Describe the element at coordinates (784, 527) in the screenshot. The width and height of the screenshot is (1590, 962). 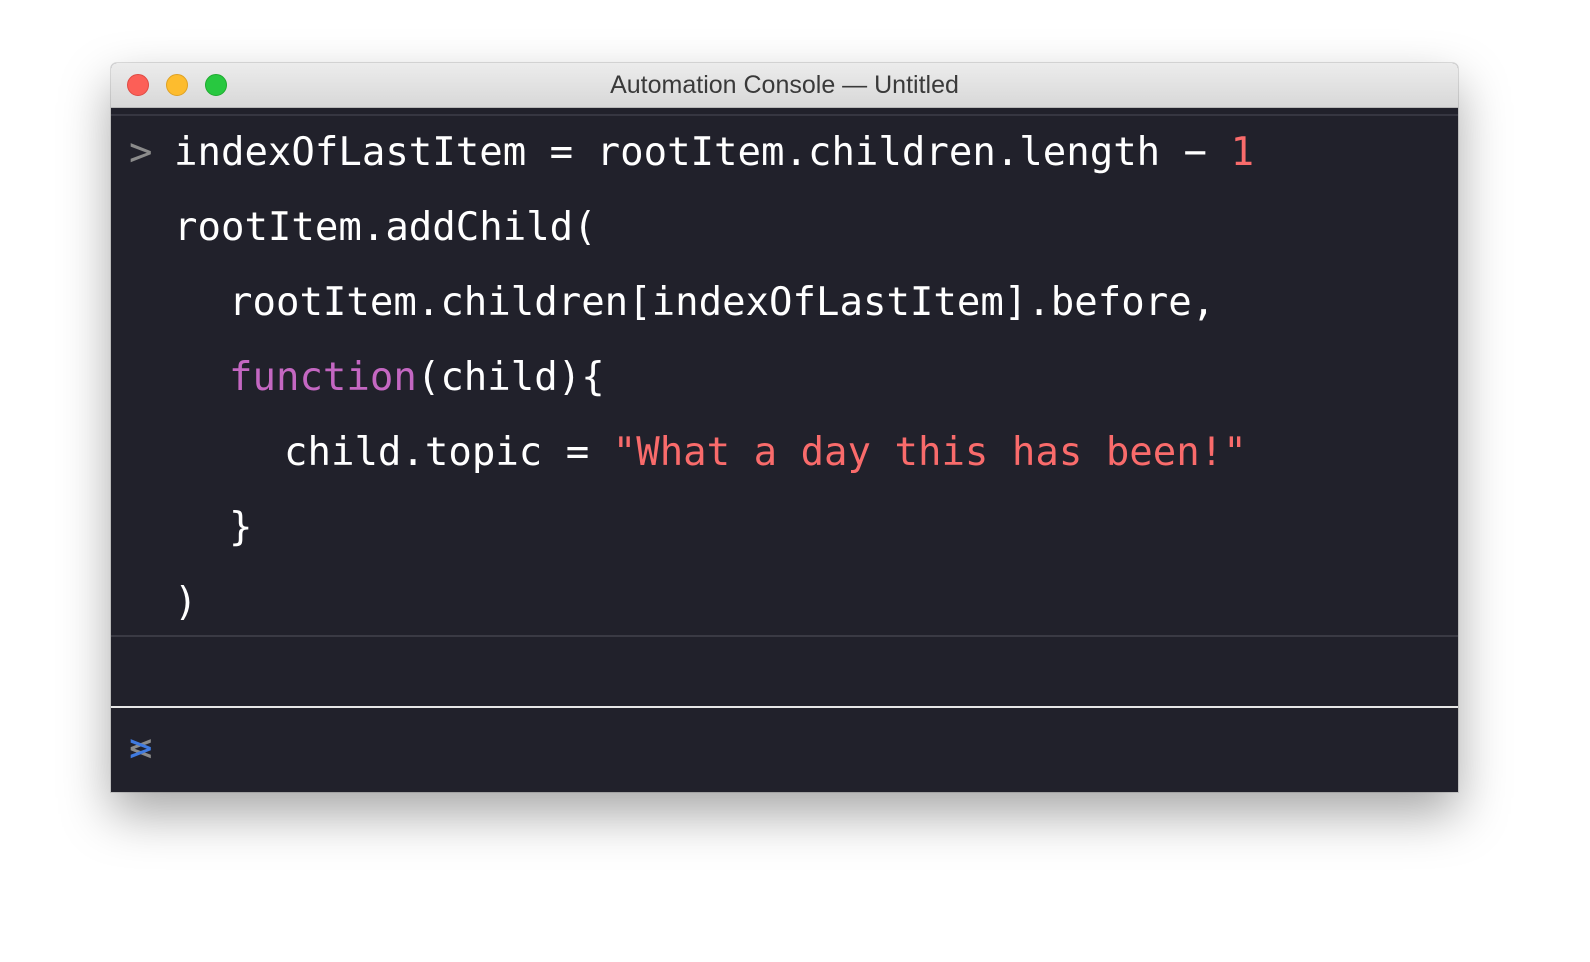
I see `code-line: }` at that location.